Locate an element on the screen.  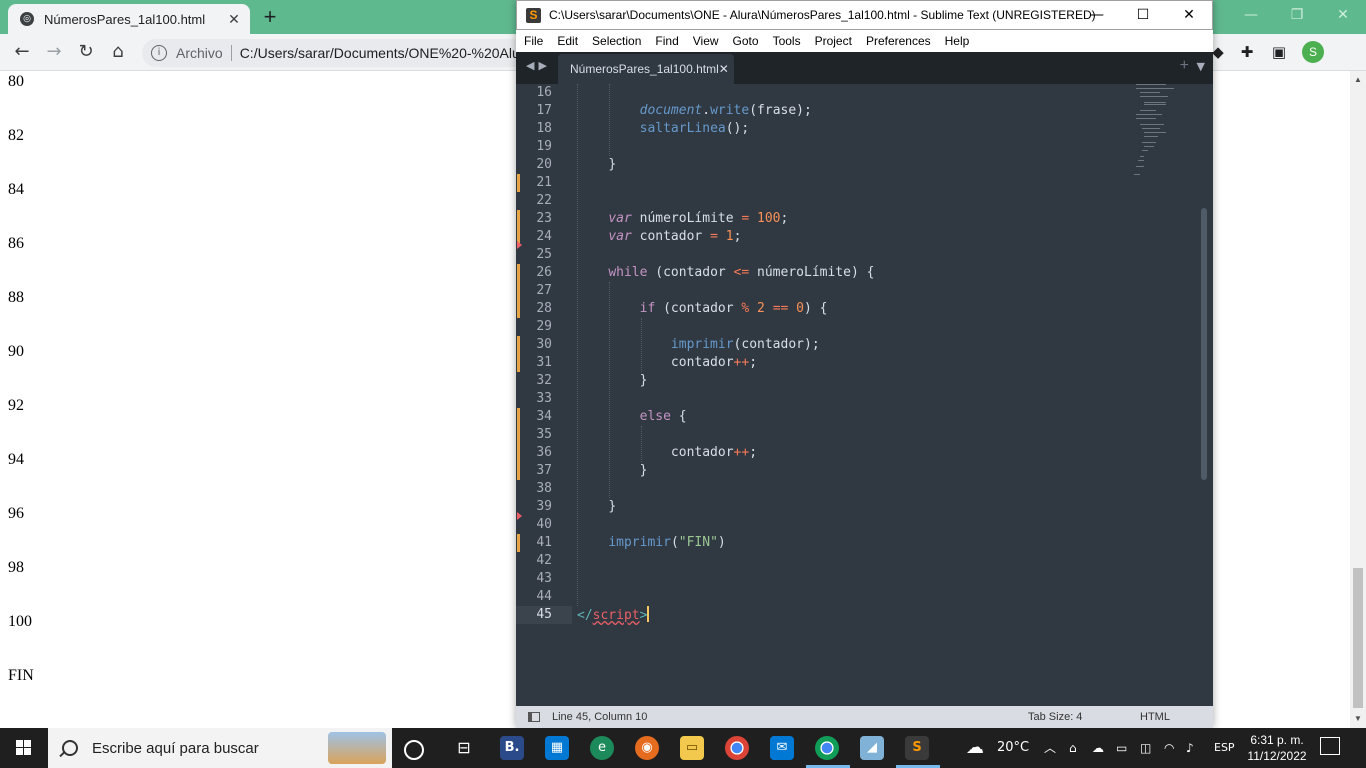
notifications-icon is located at coordinates (1330, 746).